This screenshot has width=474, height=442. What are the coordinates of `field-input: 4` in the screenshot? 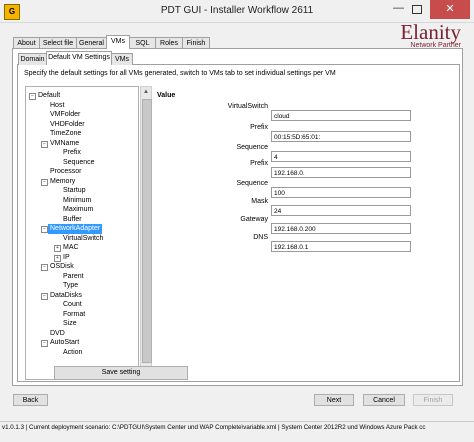 It's located at (341, 156).